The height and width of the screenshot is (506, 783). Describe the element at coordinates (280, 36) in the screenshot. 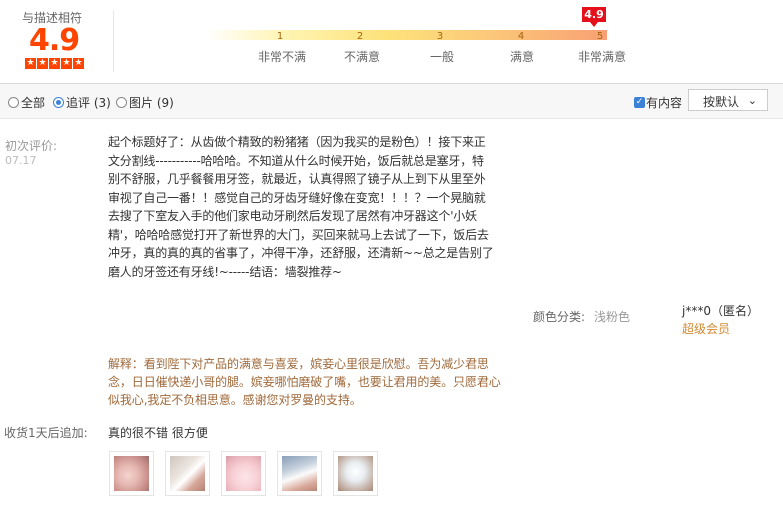

I see `scale-number: 1` at that location.